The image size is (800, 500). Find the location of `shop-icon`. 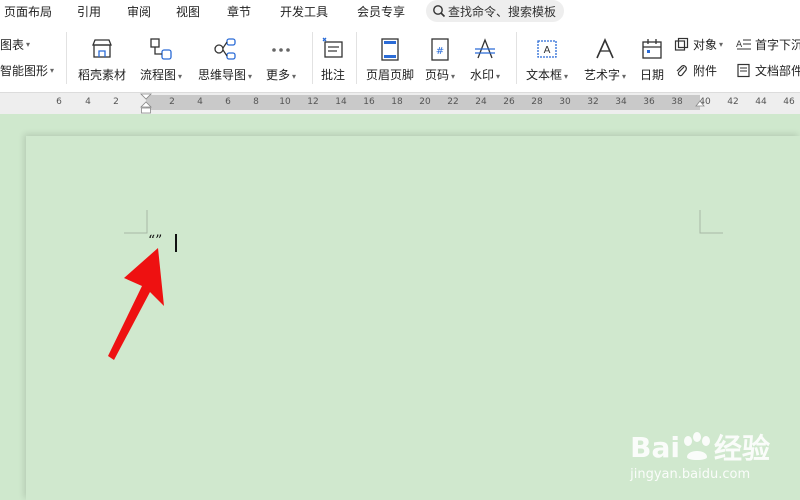

shop-icon is located at coordinates (102, 48).